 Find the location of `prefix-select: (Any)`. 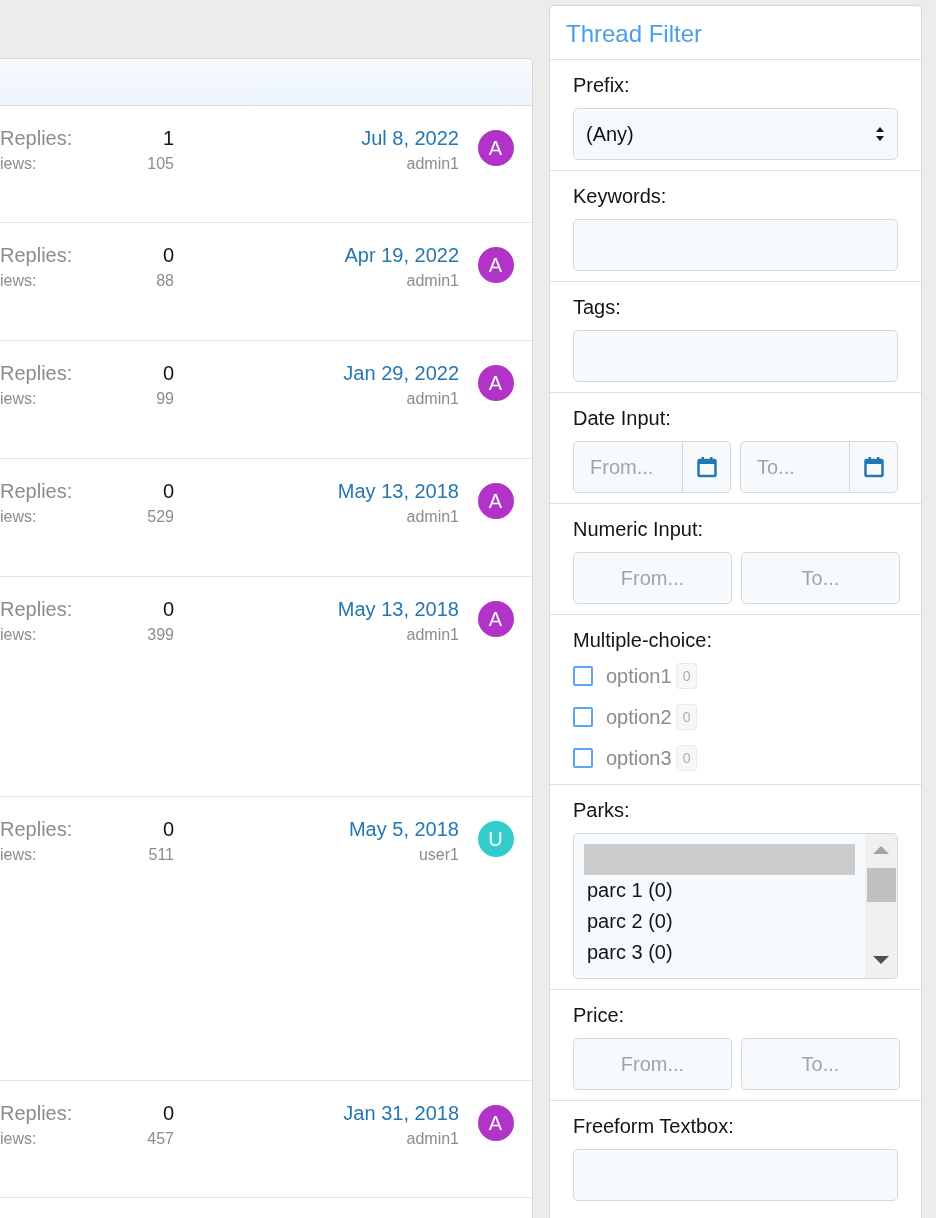

prefix-select: (Any) is located at coordinates (735, 134).